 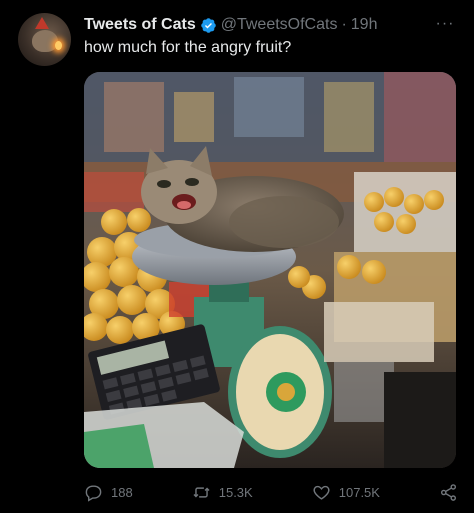 I want to click on reply-icon, so click(x=93, y=493).